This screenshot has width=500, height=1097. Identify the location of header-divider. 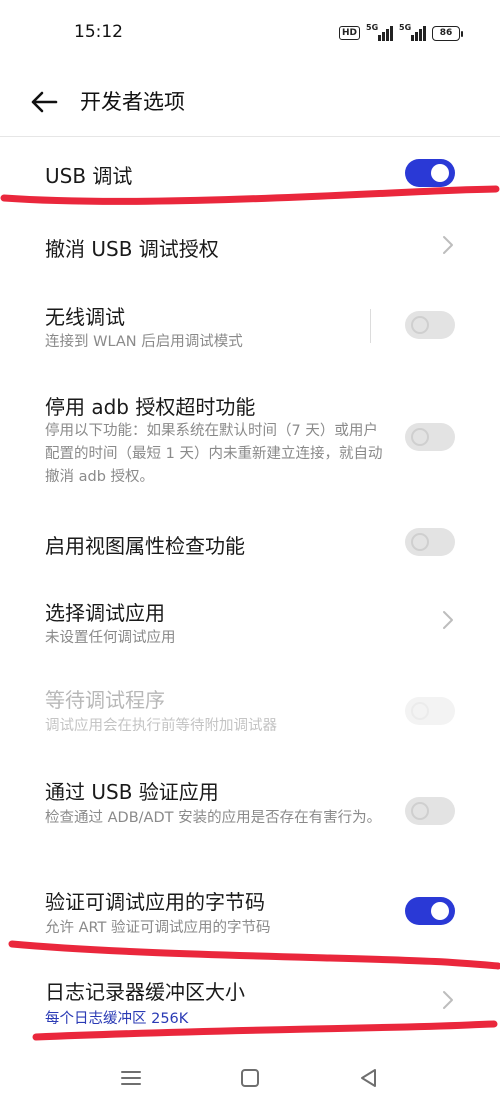
(250, 136).